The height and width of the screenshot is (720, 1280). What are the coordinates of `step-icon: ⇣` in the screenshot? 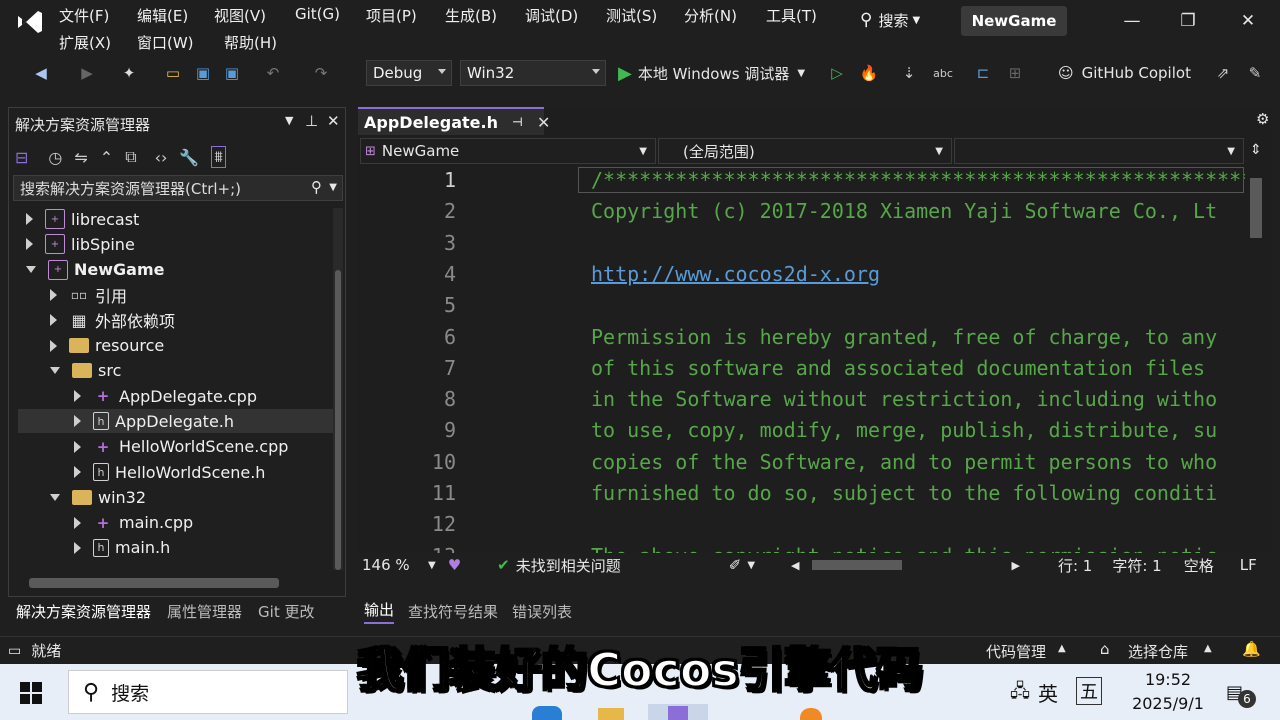 It's located at (909, 73).